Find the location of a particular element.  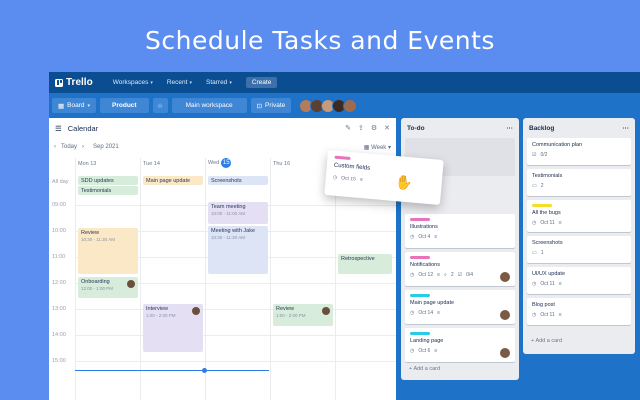

card-date: Oct 11 is located at coordinates (547, 315).